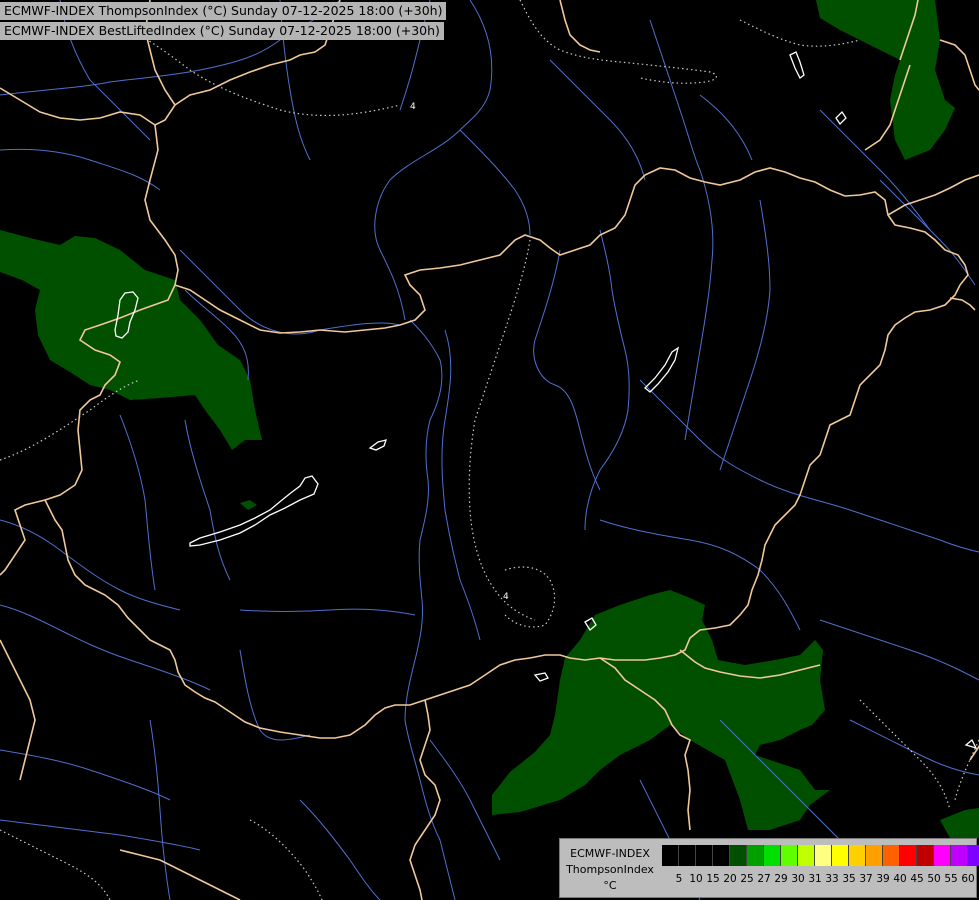 The image size is (979, 900). What do you see at coordinates (798, 879) in the screenshot?
I see `legend-tick-label: 30` at bounding box center [798, 879].